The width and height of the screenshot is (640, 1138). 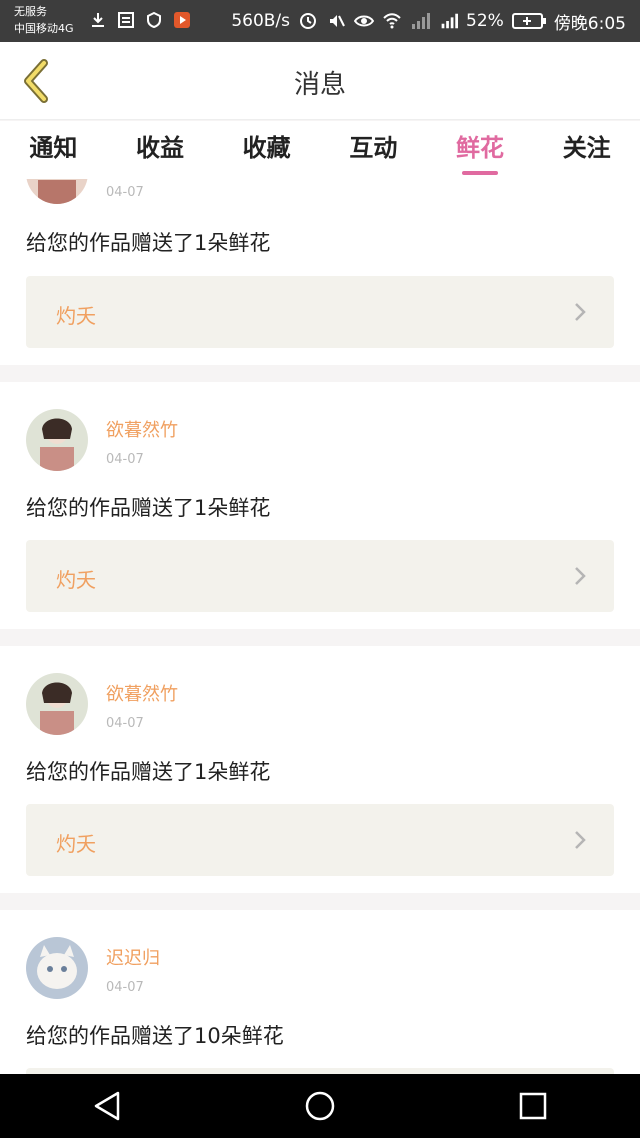 What do you see at coordinates (261, 21) in the screenshot?
I see `network-speed: 560B/s` at bounding box center [261, 21].